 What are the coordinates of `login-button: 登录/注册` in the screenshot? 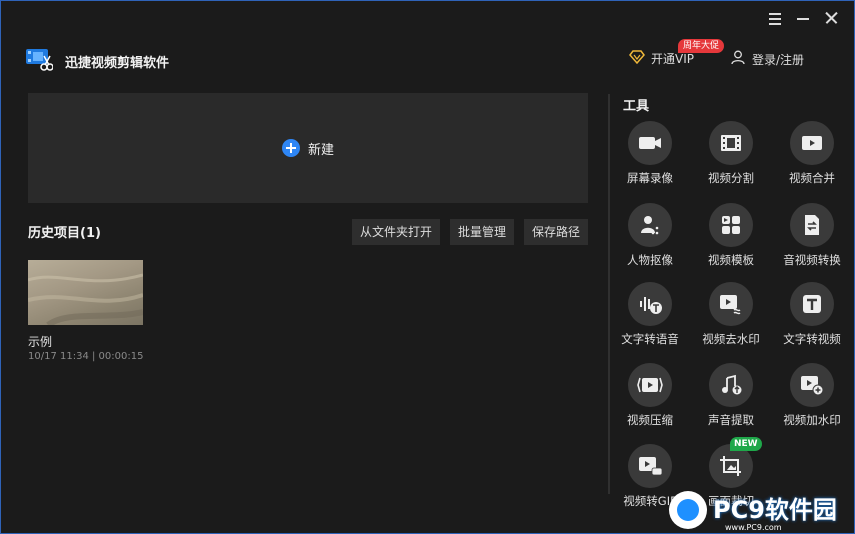 It's located at (767, 59).